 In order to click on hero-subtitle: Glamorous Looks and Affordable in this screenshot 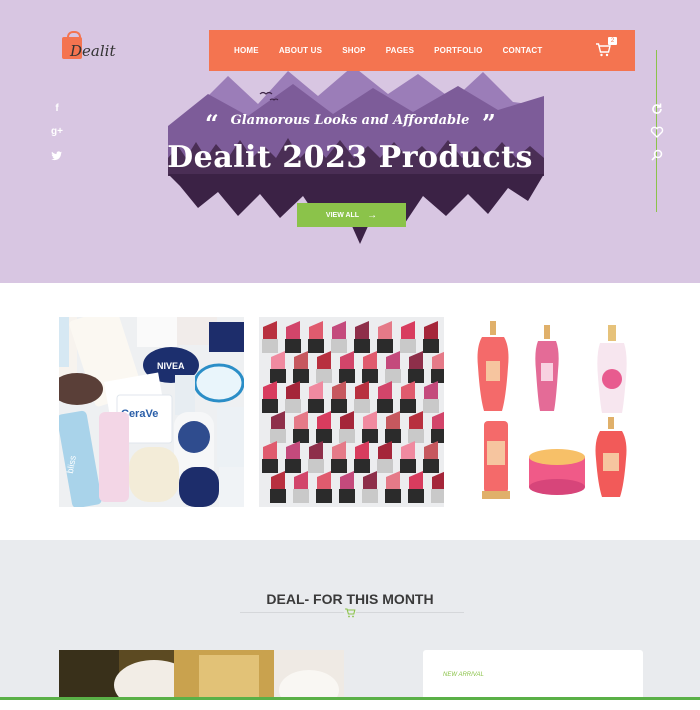, I will do `click(350, 120)`.